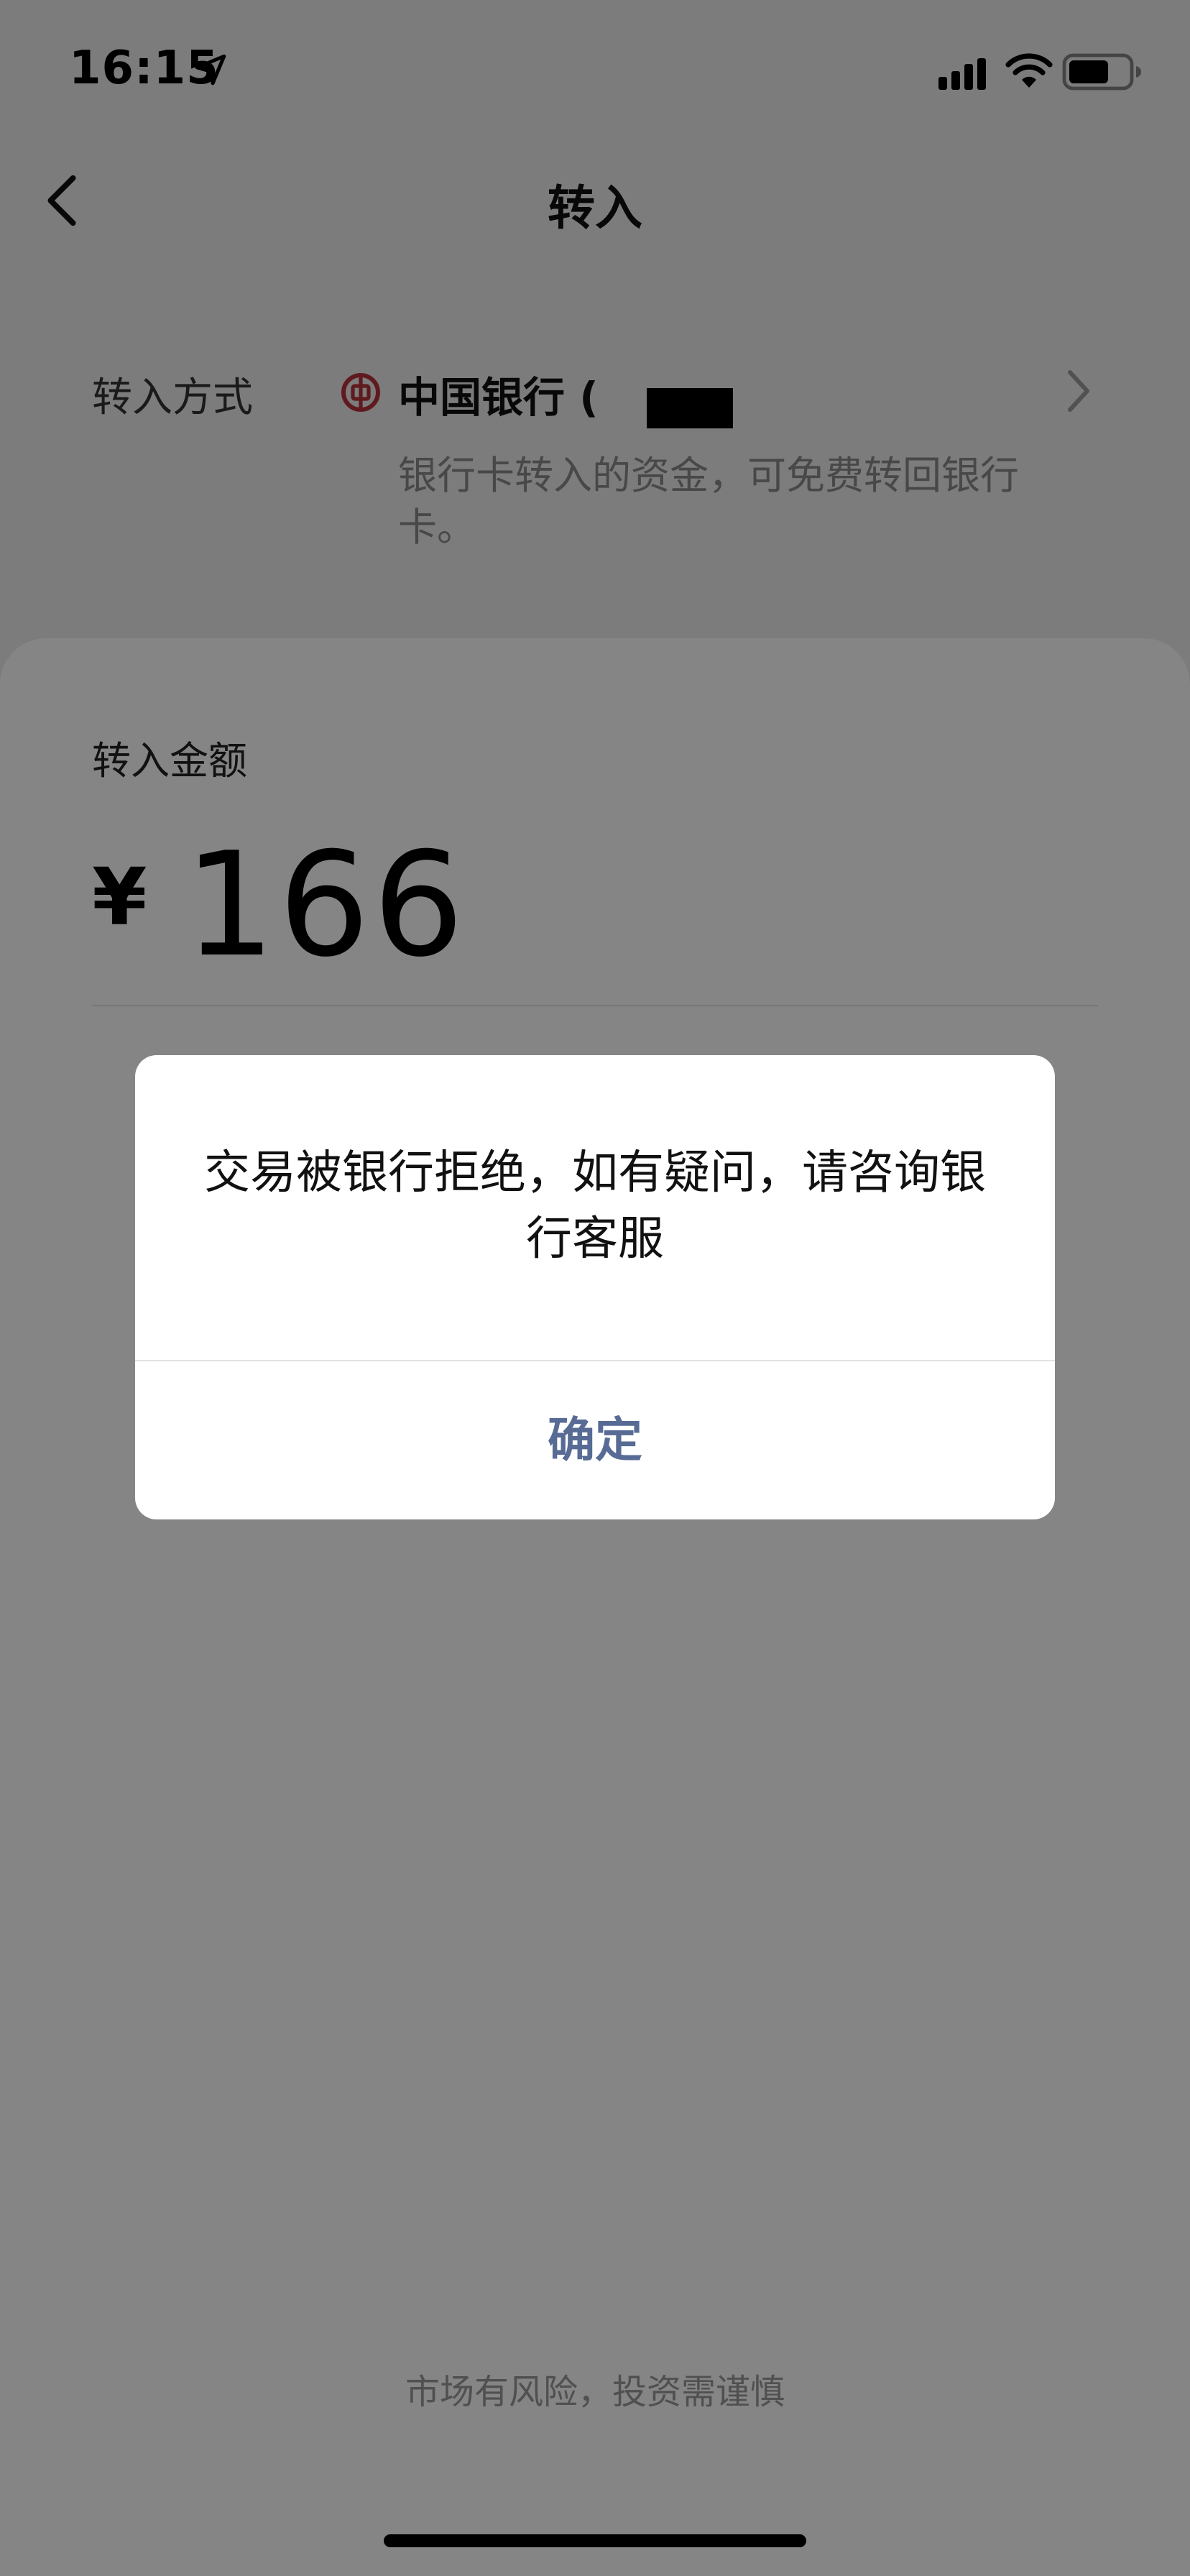 The width and height of the screenshot is (1190, 2576). I want to click on dialog-message: 交易被银行拒绝，如有疑问，请咨询银行客服, so click(595, 1206).